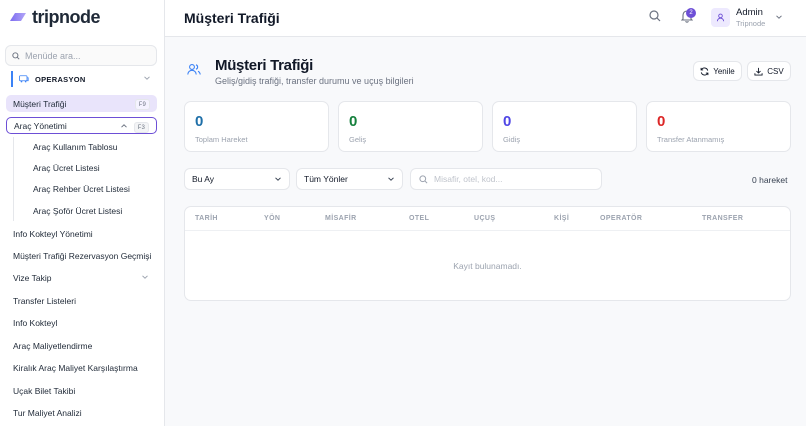  What do you see at coordinates (124, 126) in the screenshot?
I see `chevron-up-icon` at bounding box center [124, 126].